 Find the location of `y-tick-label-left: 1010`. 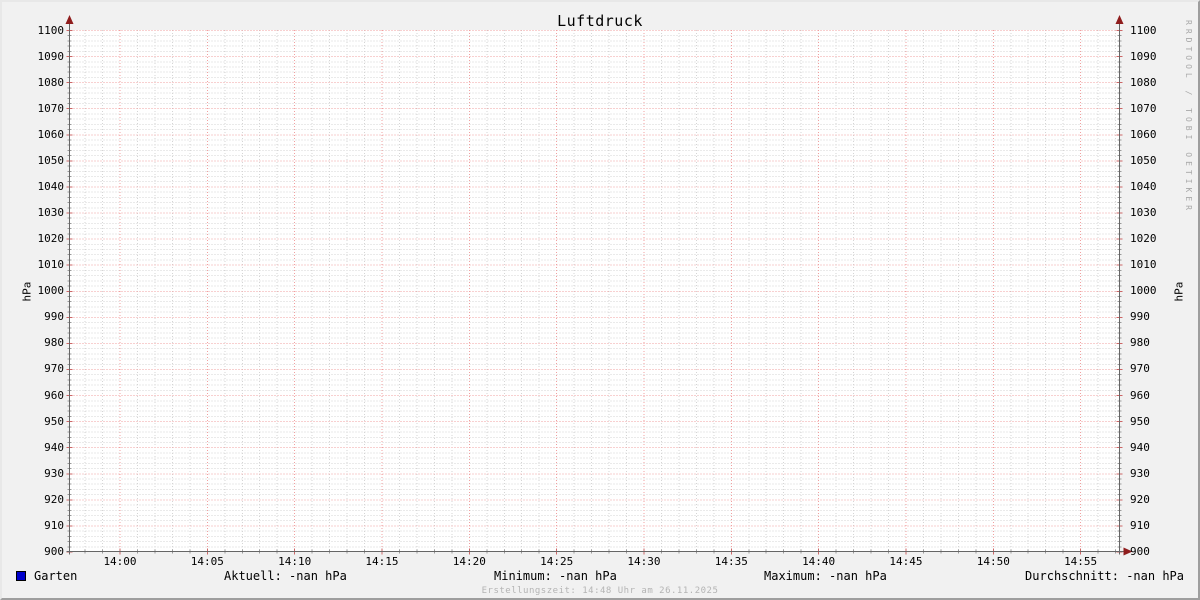

y-tick-label-left: 1010 is located at coordinates (51, 265).